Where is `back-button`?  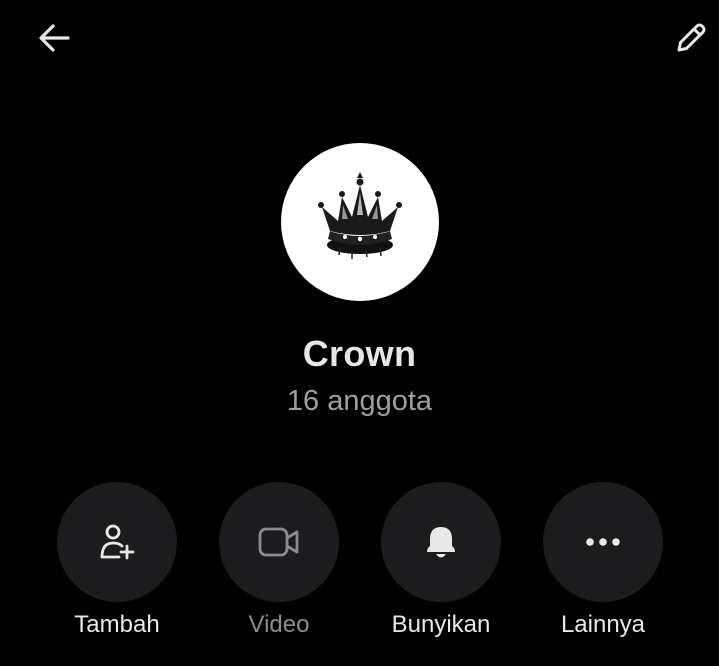 back-button is located at coordinates (54, 38).